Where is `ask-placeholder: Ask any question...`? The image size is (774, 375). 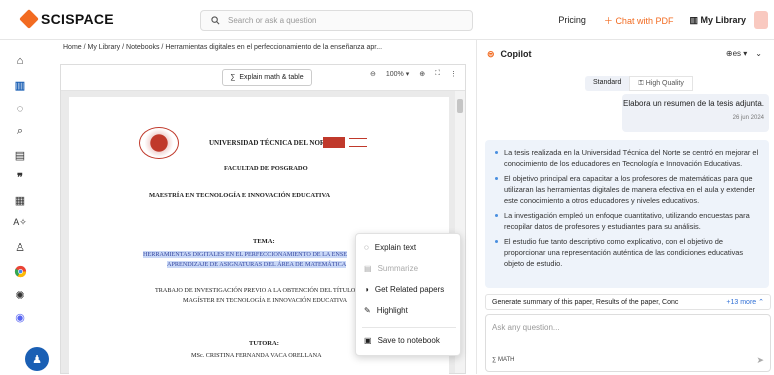
ask-placeholder: Ask any question... is located at coordinates (526, 327).